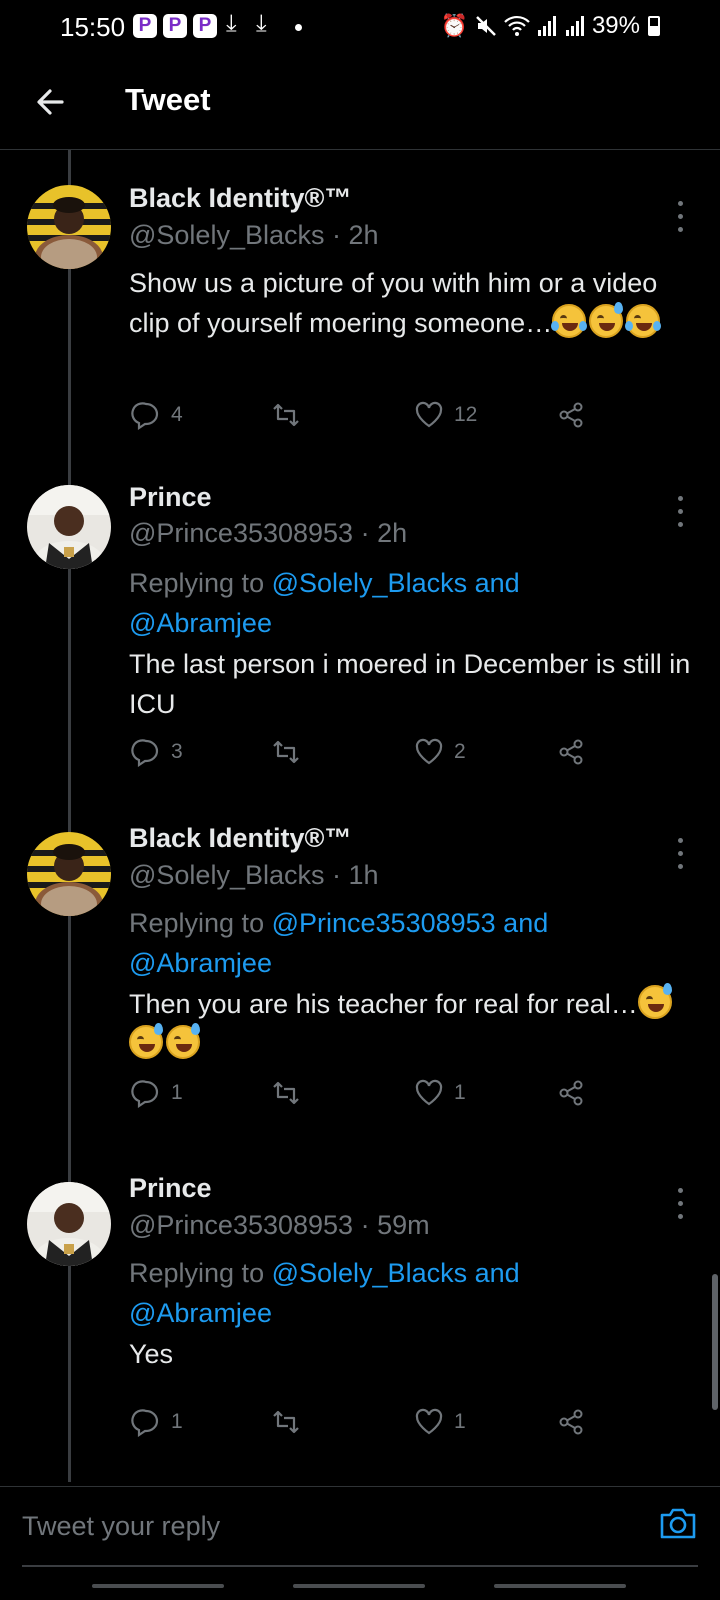  I want to click on download-icon: ⤓, so click(231, 23).